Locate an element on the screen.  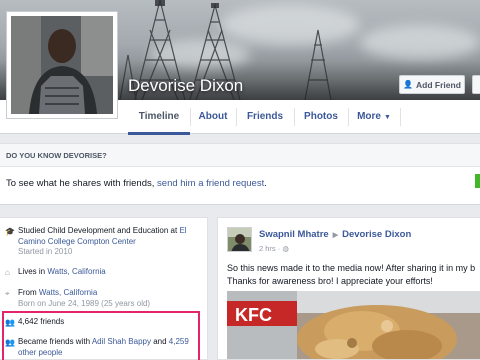
home-icon: ⌂ is located at coordinates (7, 272).